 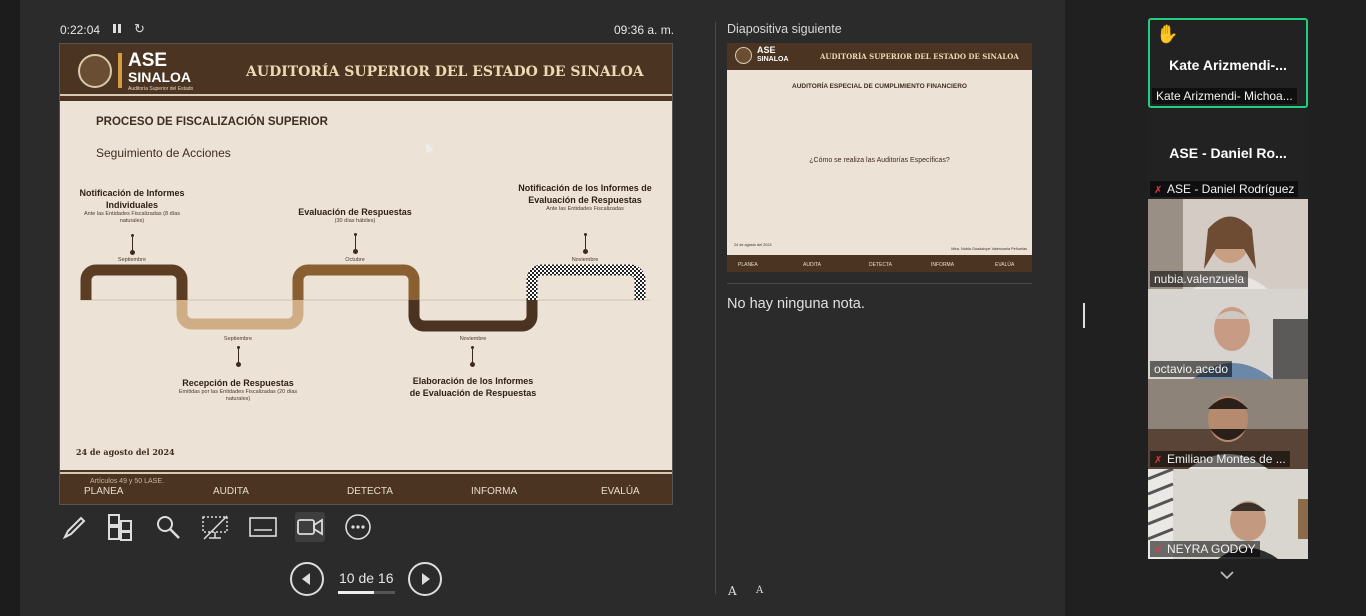 I want to click on magnifier-icon, so click(x=168, y=527).